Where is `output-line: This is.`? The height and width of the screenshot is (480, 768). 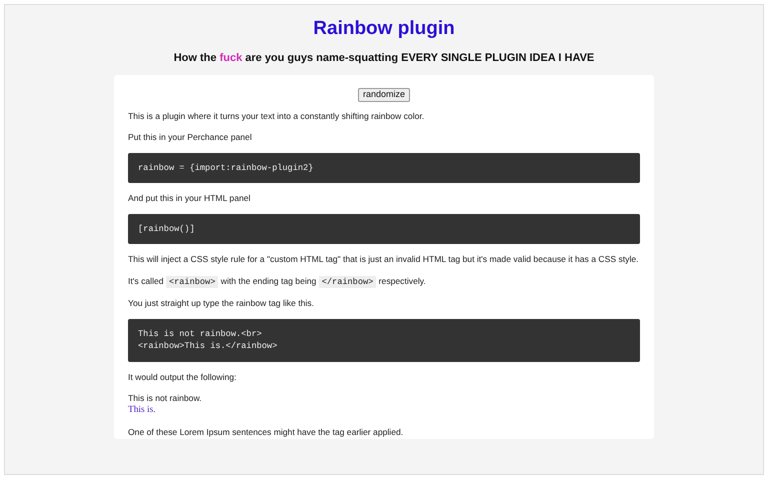 output-line: This is. is located at coordinates (142, 411).